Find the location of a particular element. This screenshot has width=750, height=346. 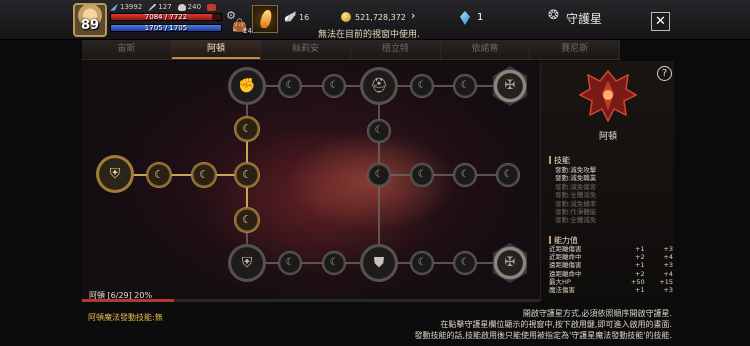

window-title: 守護星 is located at coordinates (584, 19).